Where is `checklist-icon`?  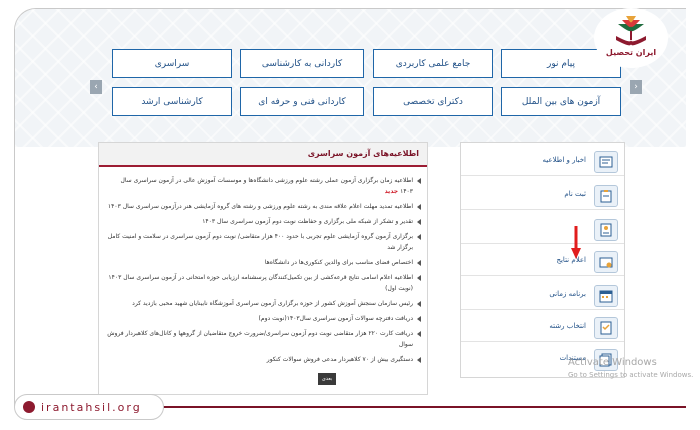 checklist-icon is located at coordinates (606, 328).